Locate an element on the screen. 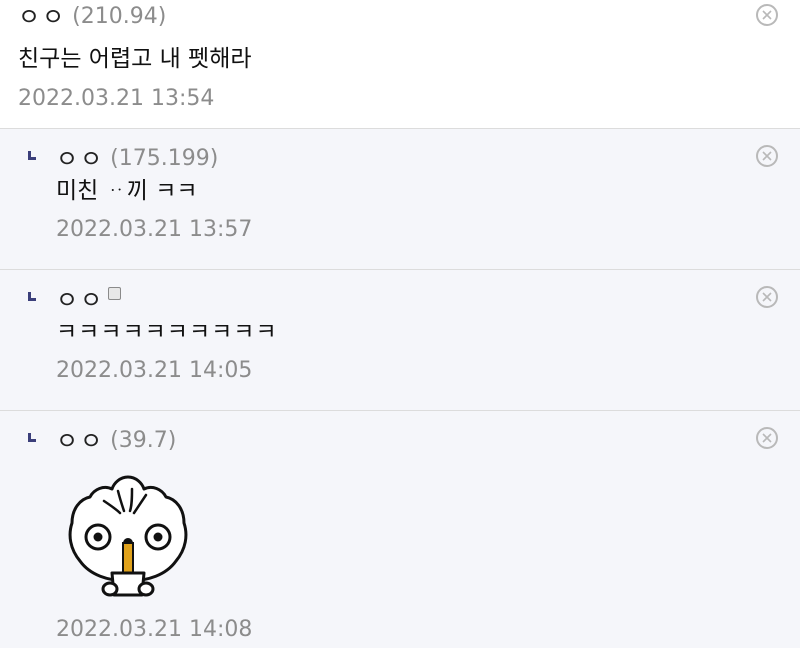  reply-timestamp: 2022.03.21 13:57 is located at coordinates (154, 229).